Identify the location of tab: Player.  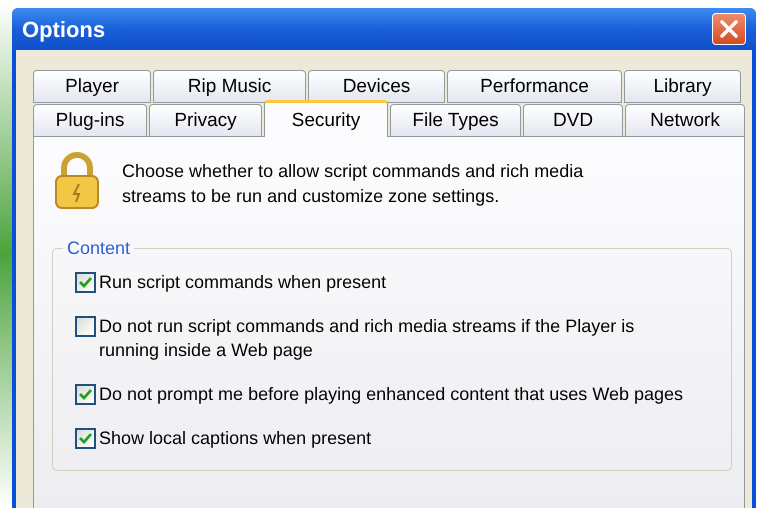
(92, 86).